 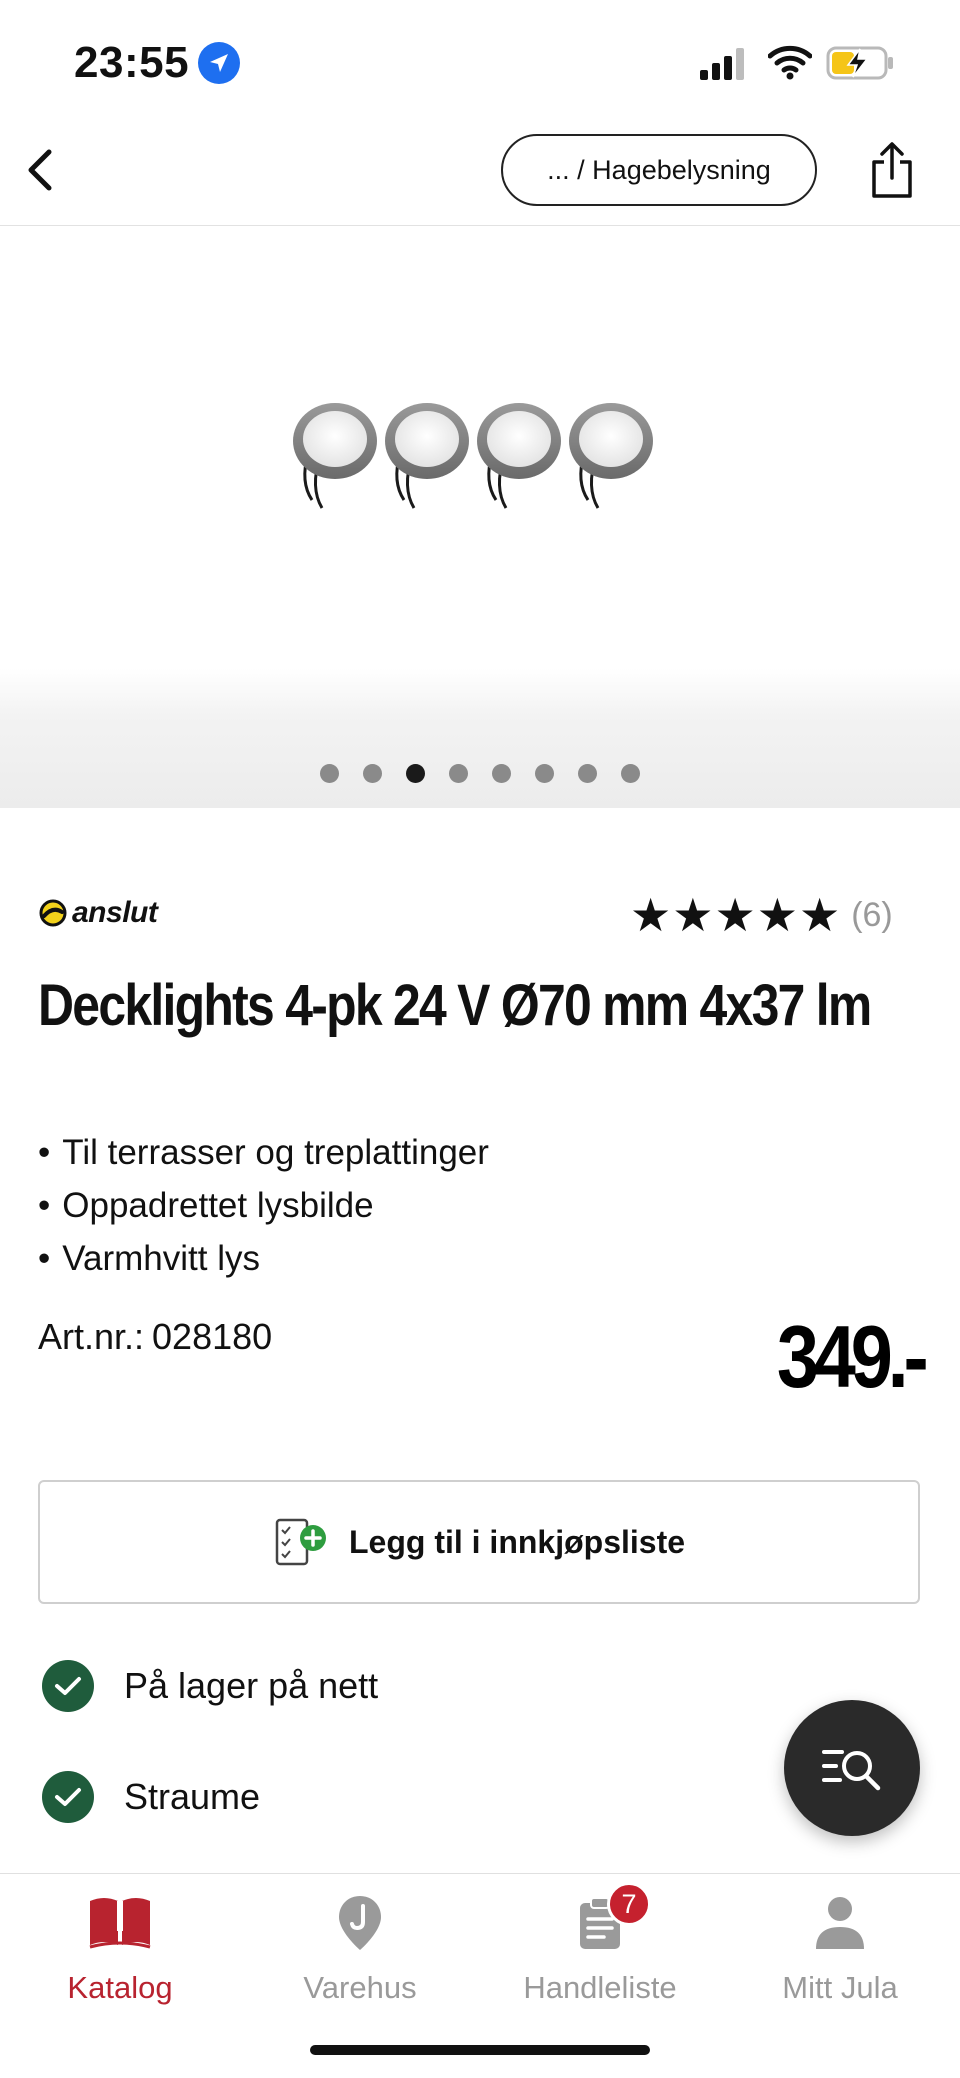 I want to click on stock-status-label: På lager på nett, so click(x=251, y=1685).